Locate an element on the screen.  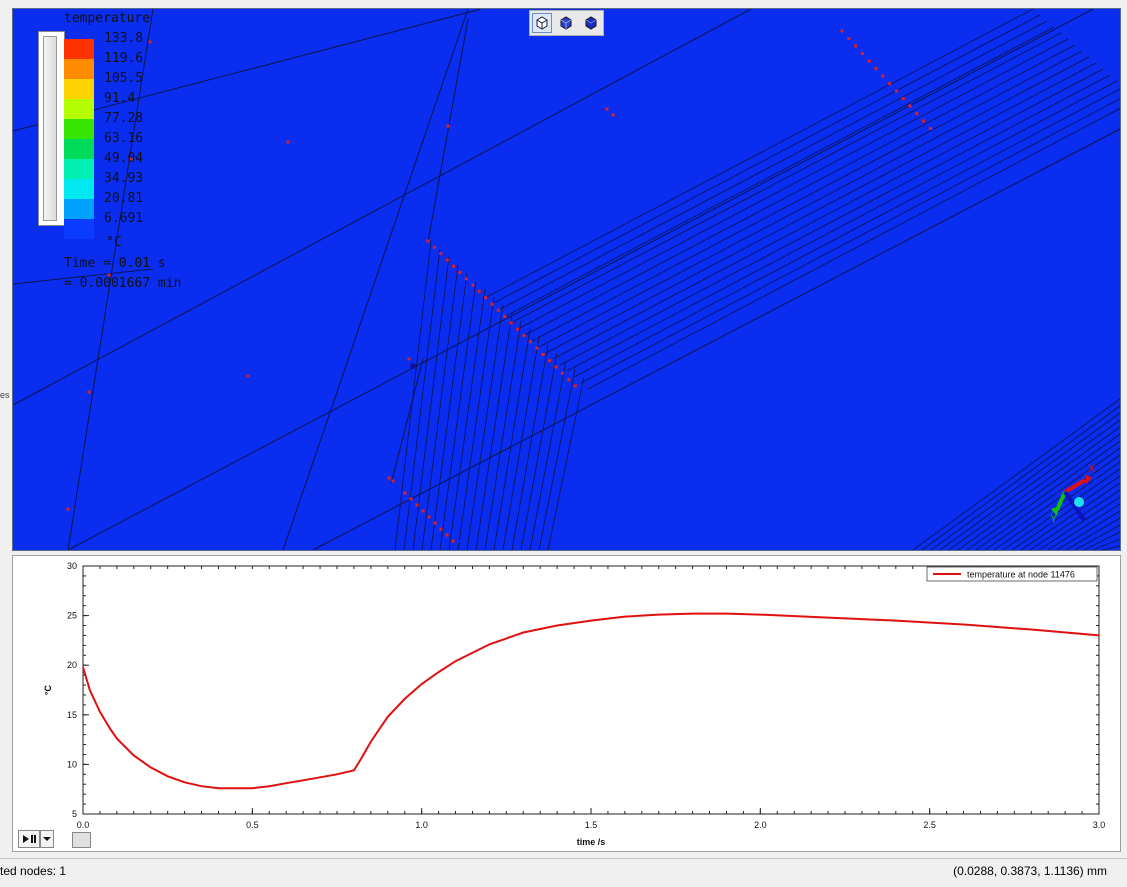
x-tick-label: 0.0 is located at coordinates (83, 825).